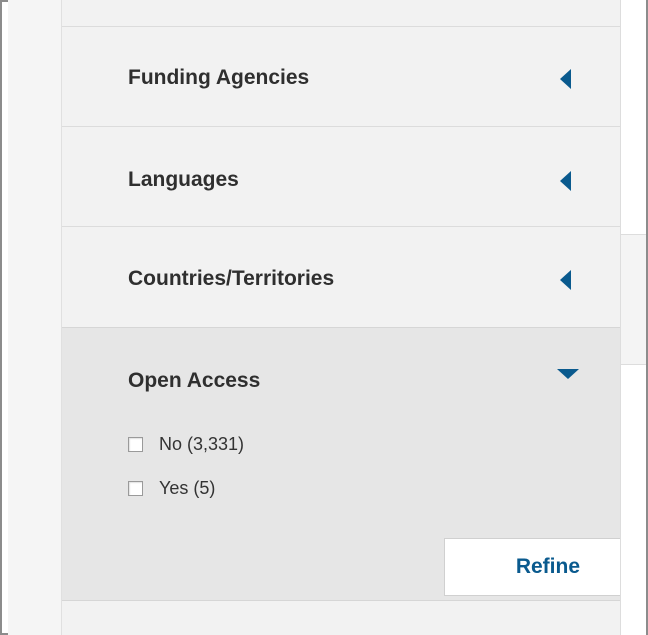  I want to click on next-filter-section, so click(341, 617).